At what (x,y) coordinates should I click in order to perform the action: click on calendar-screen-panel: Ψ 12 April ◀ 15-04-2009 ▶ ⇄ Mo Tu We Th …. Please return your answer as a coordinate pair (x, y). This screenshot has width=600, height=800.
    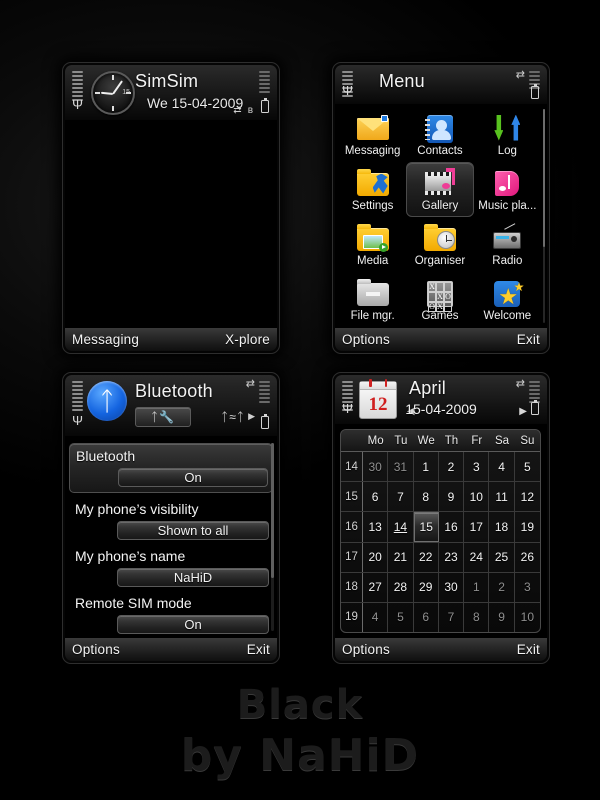
    Looking at the image, I should click on (441, 518).